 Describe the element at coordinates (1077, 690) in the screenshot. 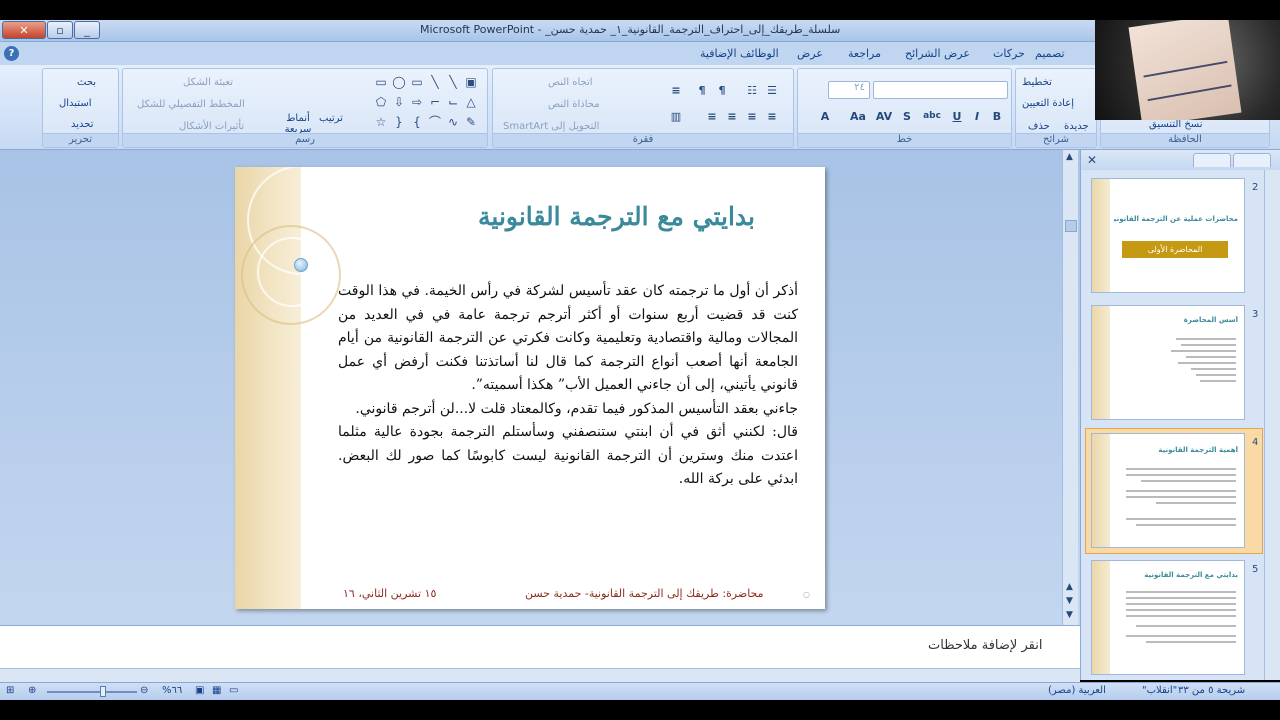

I see `language-status: العربية (مصر)` at that location.